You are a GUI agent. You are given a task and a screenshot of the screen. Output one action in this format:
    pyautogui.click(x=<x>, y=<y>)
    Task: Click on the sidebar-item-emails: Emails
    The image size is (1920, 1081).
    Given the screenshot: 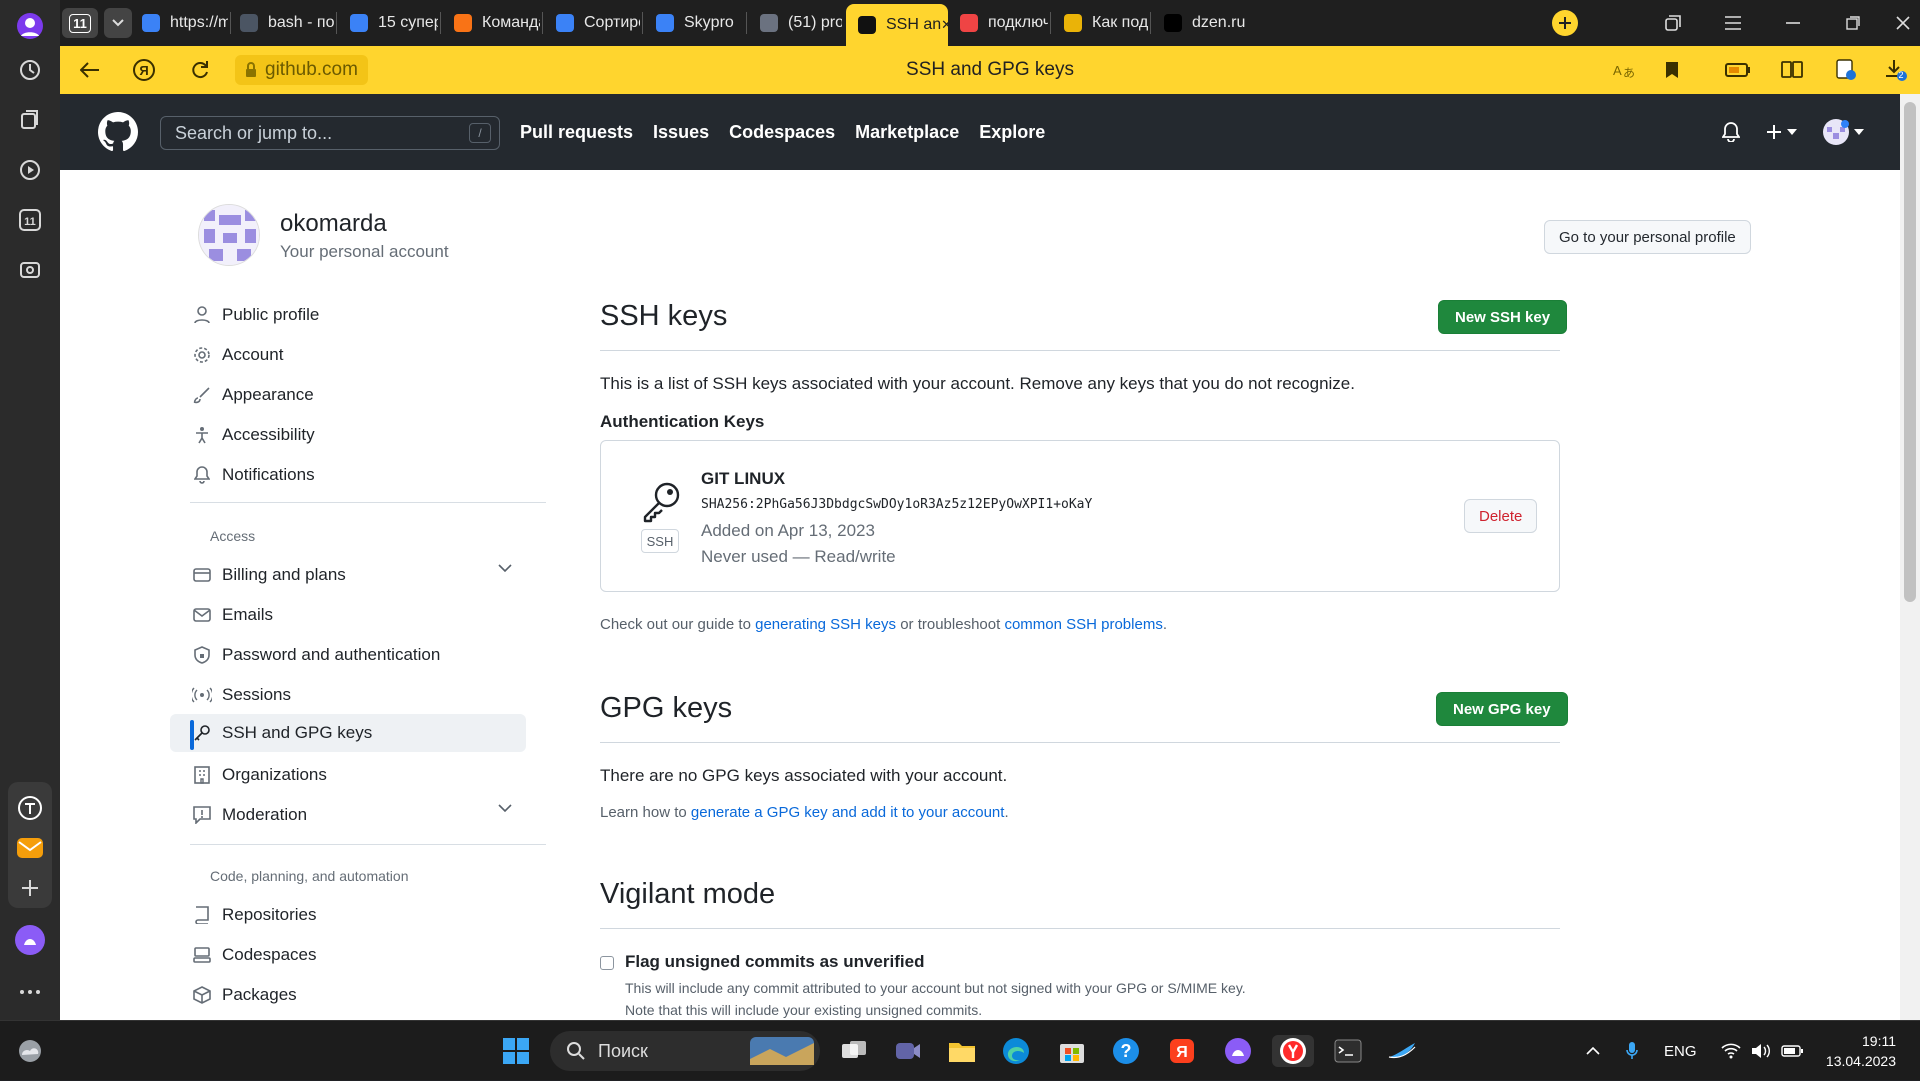 What is the action you would take?
    pyautogui.click(x=348, y=615)
    